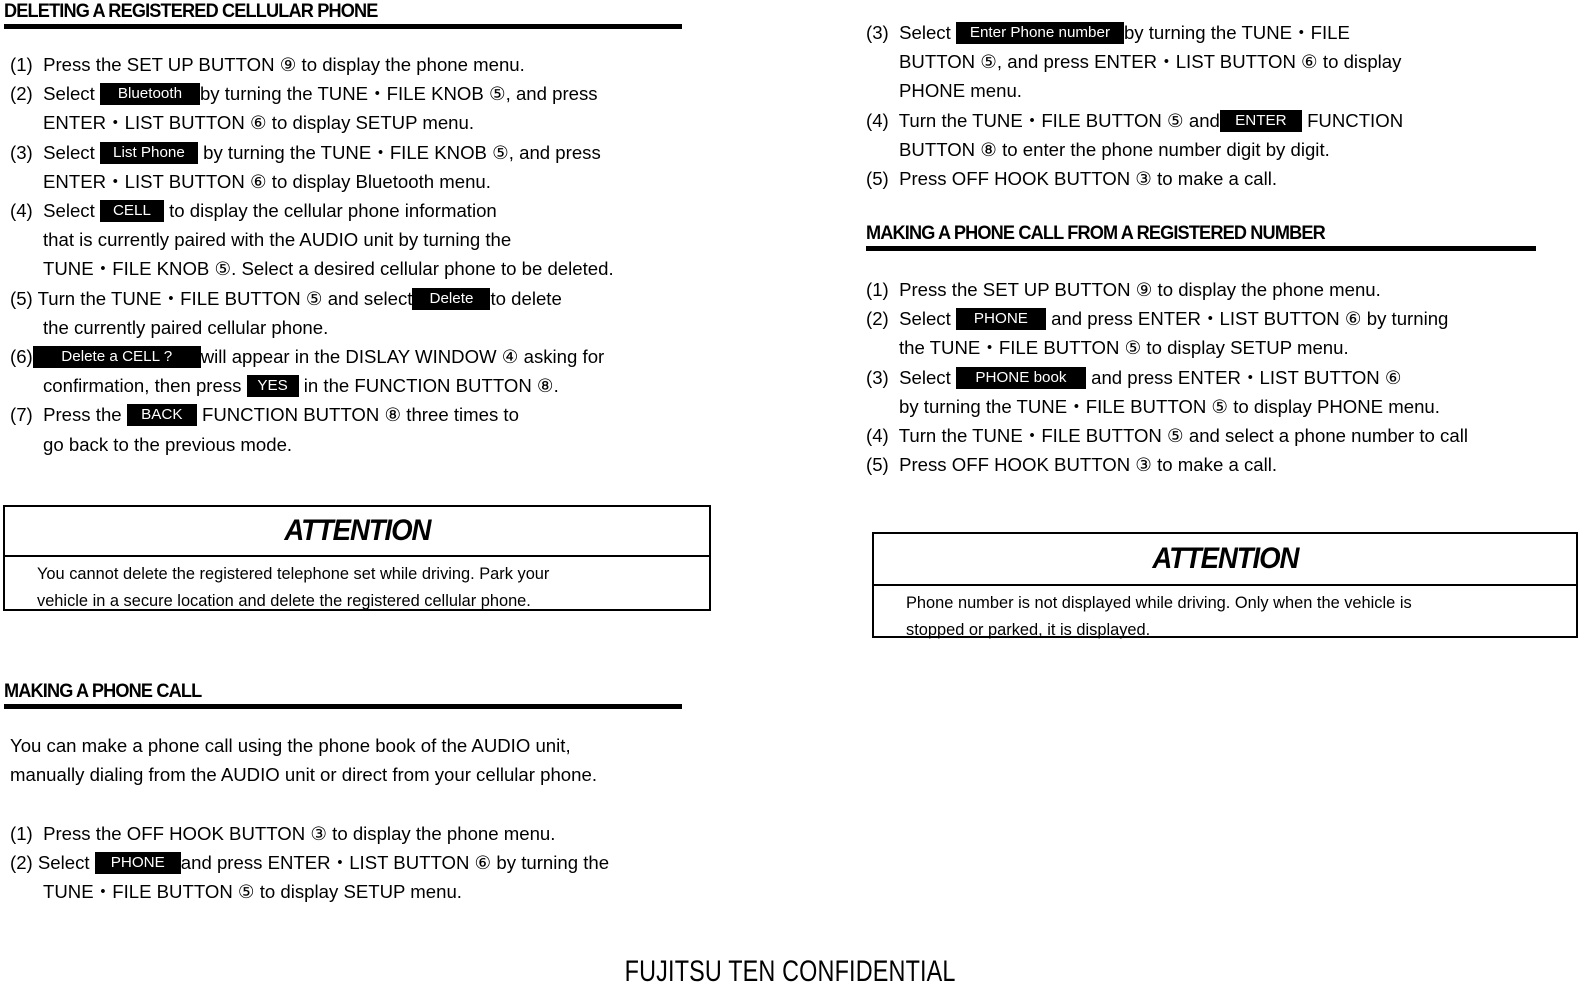 This screenshot has width=1580, height=1002. I want to click on display-chip-bluetooth: Bluetooth, so click(149, 94).